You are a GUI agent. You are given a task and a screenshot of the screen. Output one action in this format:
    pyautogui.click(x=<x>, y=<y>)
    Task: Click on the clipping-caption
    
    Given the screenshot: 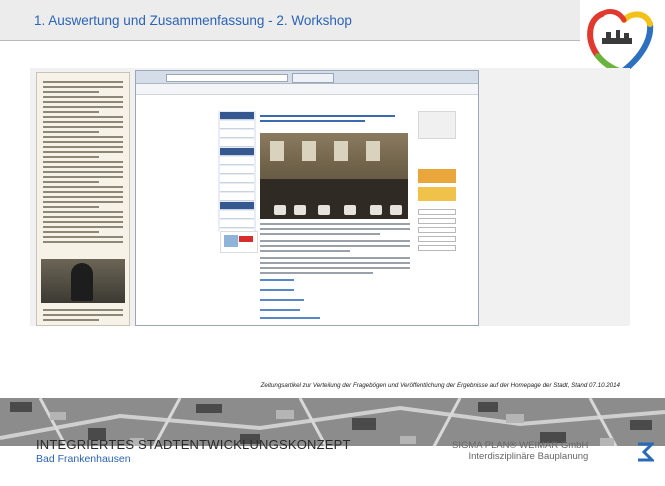 What is the action you would take?
    pyautogui.click(x=83, y=316)
    